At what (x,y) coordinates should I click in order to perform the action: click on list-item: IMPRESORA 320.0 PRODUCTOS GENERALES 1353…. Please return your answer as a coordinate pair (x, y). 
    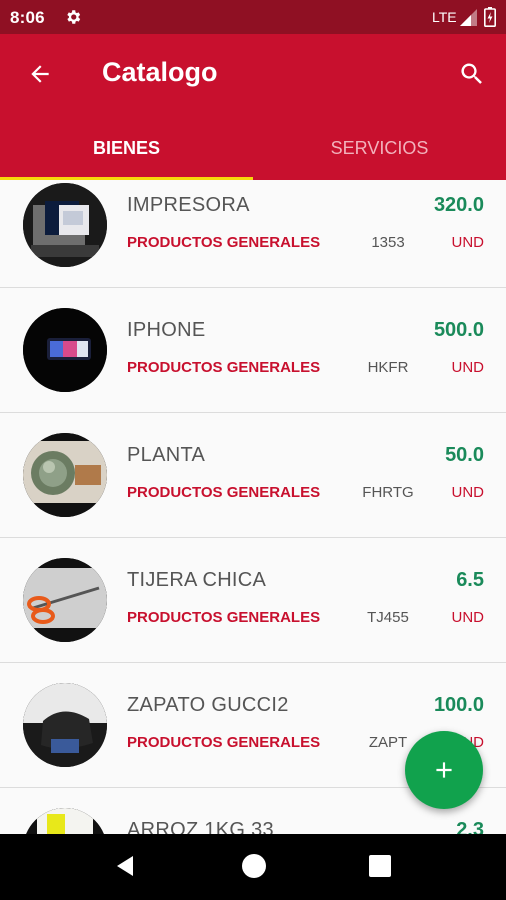
    Looking at the image, I should click on (253, 234).